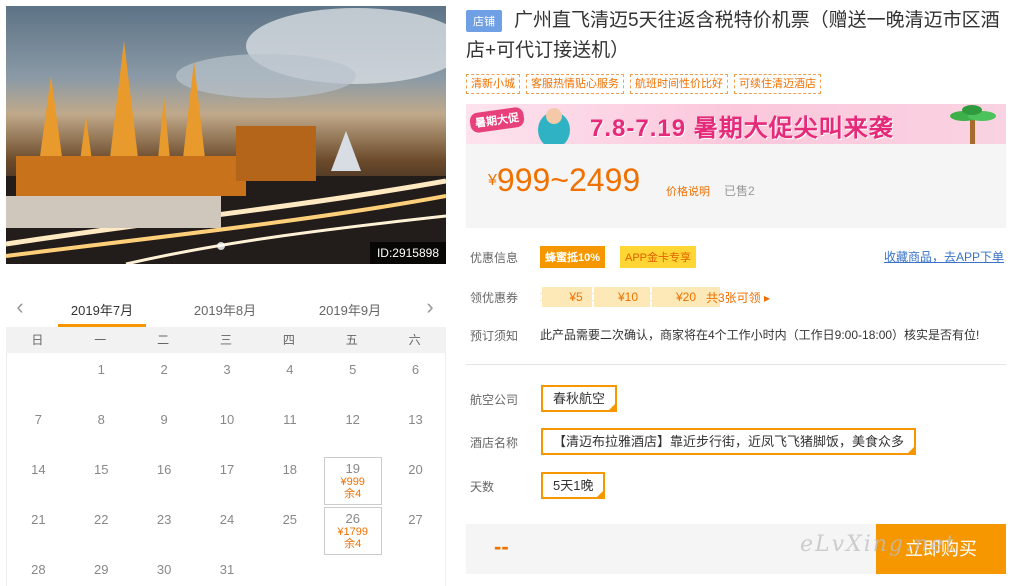 This screenshot has width=1014, height=586. Describe the element at coordinates (38, 519) in the screenshot. I see `calendar-day: 21` at that location.